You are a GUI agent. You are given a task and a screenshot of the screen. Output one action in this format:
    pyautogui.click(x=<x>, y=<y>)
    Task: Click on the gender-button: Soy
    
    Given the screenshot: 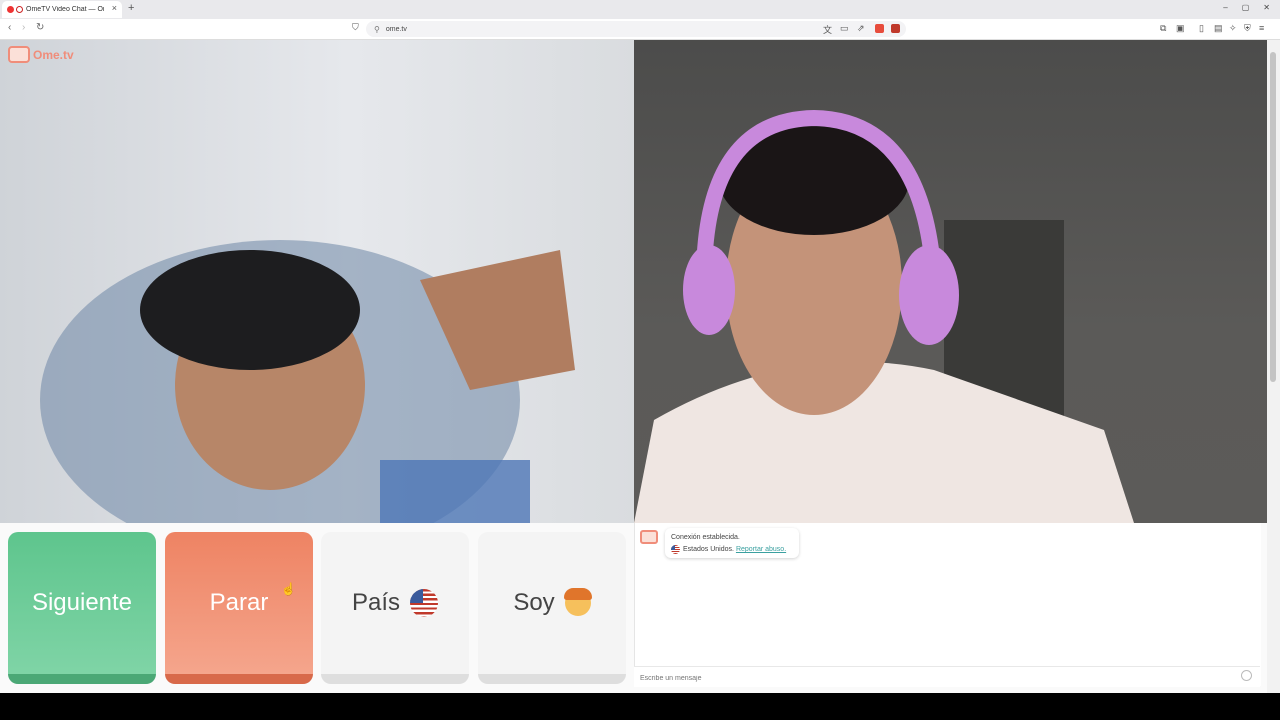 What is the action you would take?
    pyautogui.click(x=552, y=608)
    